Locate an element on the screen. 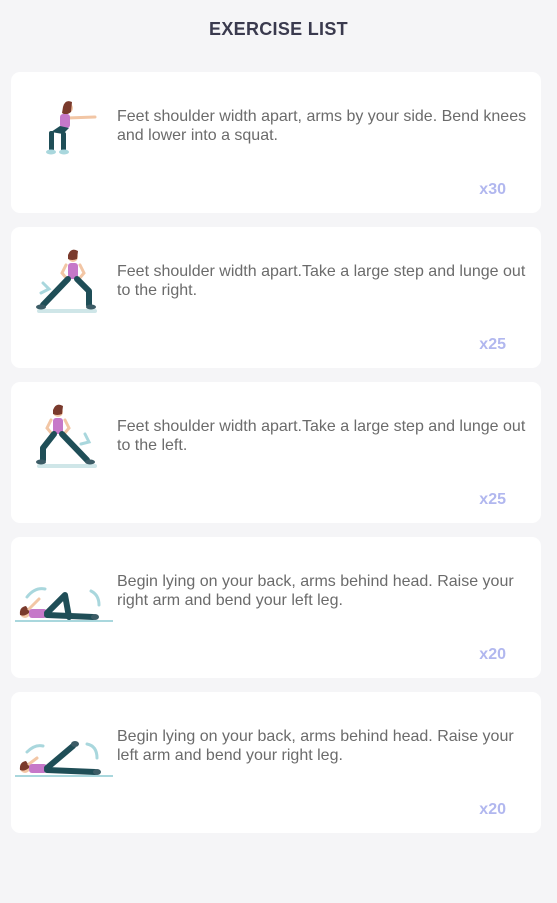 The height and width of the screenshot is (903, 557). side-lunge-right-figure-icon is located at coordinates (66, 281).